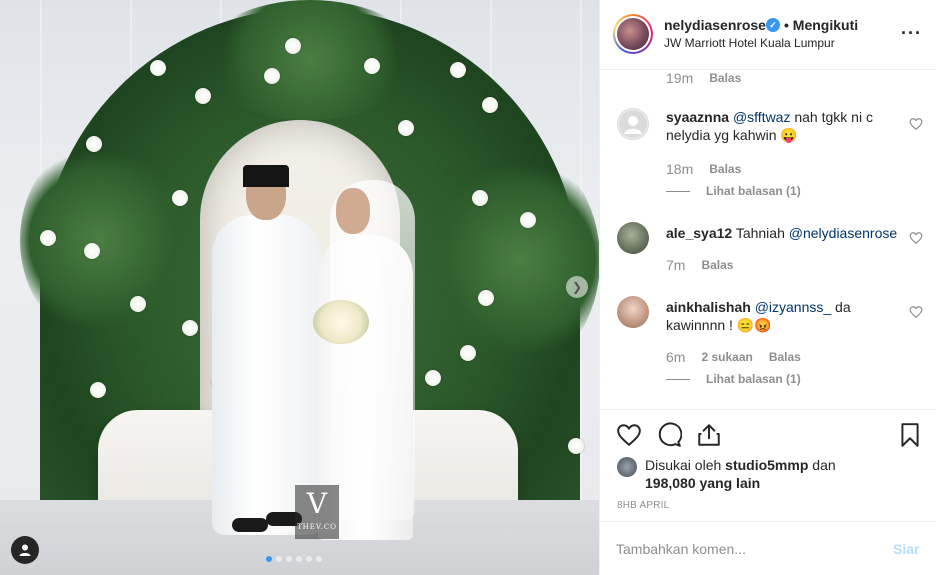  Describe the element at coordinates (824, 465) in the screenshot. I see `liked-by-conj: dan` at that location.